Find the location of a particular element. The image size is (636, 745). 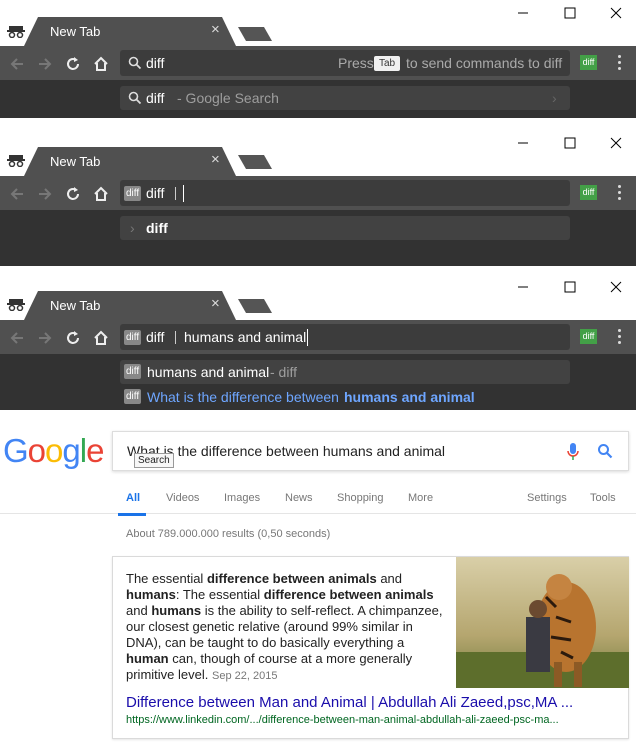

active-tab-indicator is located at coordinates (132, 514).